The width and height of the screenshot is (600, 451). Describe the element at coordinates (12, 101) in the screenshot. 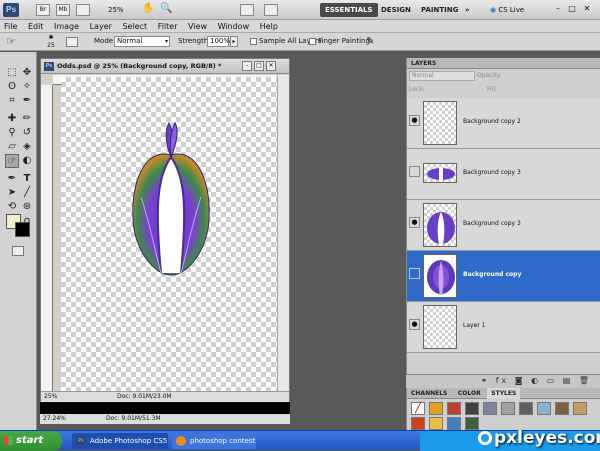

I see `crop-tool-icon: ⌗` at that location.